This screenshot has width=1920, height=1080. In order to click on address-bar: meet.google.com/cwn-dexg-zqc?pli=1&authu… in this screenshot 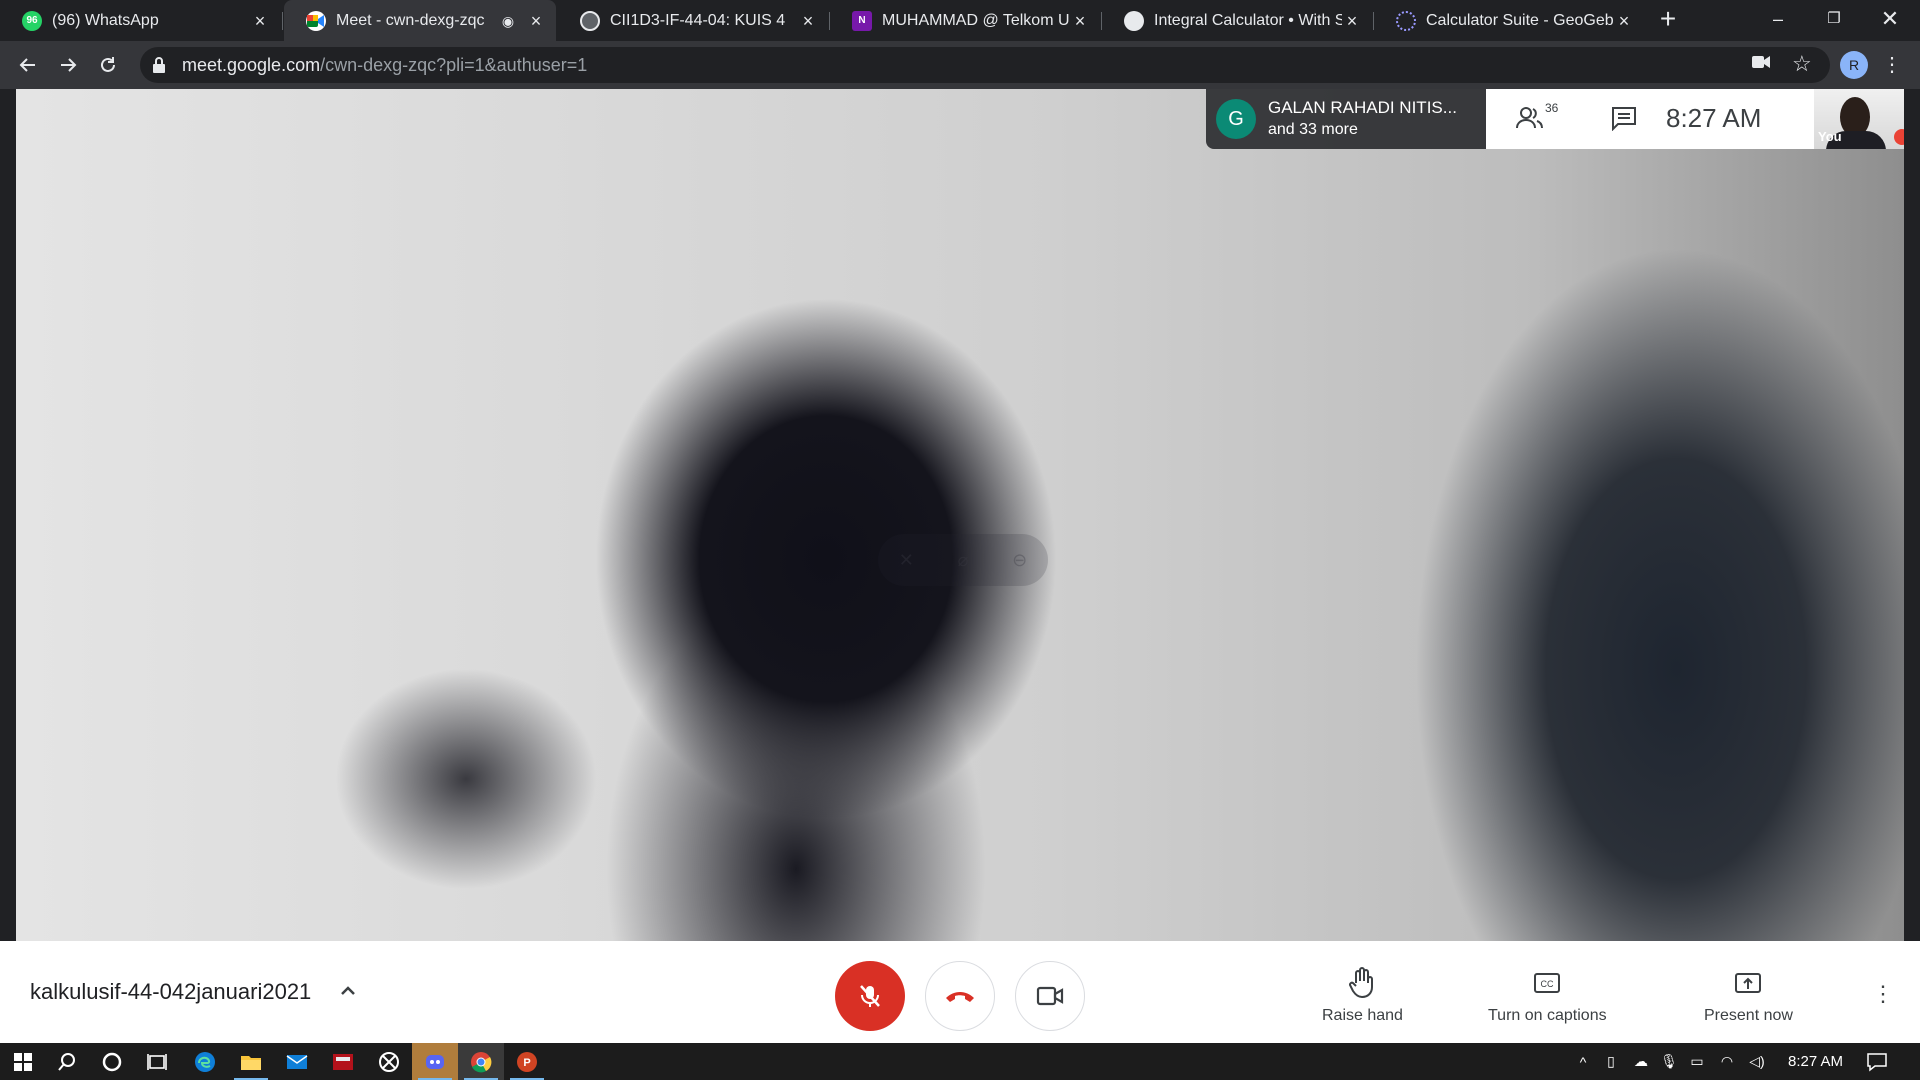, I will do `click(985, 65)`.